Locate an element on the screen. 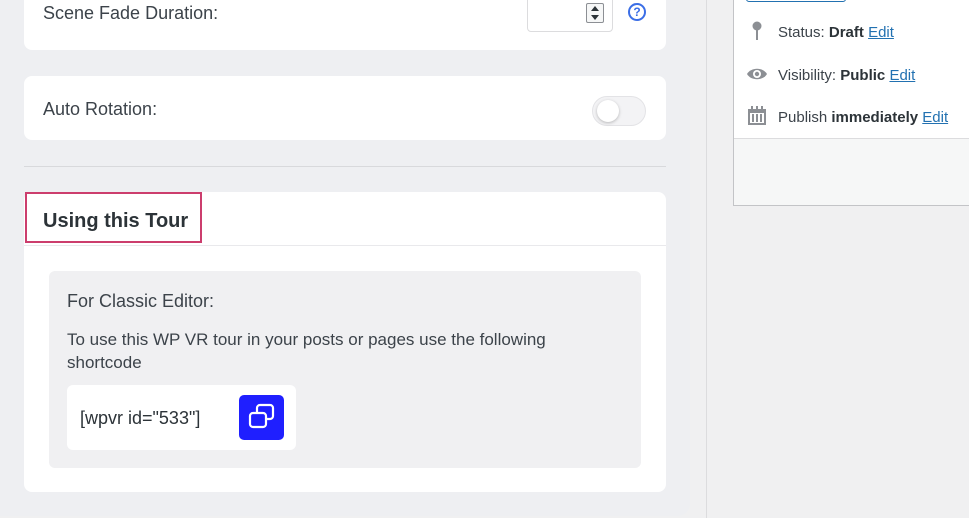 The image size is (969, 518). pin-icon is located at coordinates (757, 33).